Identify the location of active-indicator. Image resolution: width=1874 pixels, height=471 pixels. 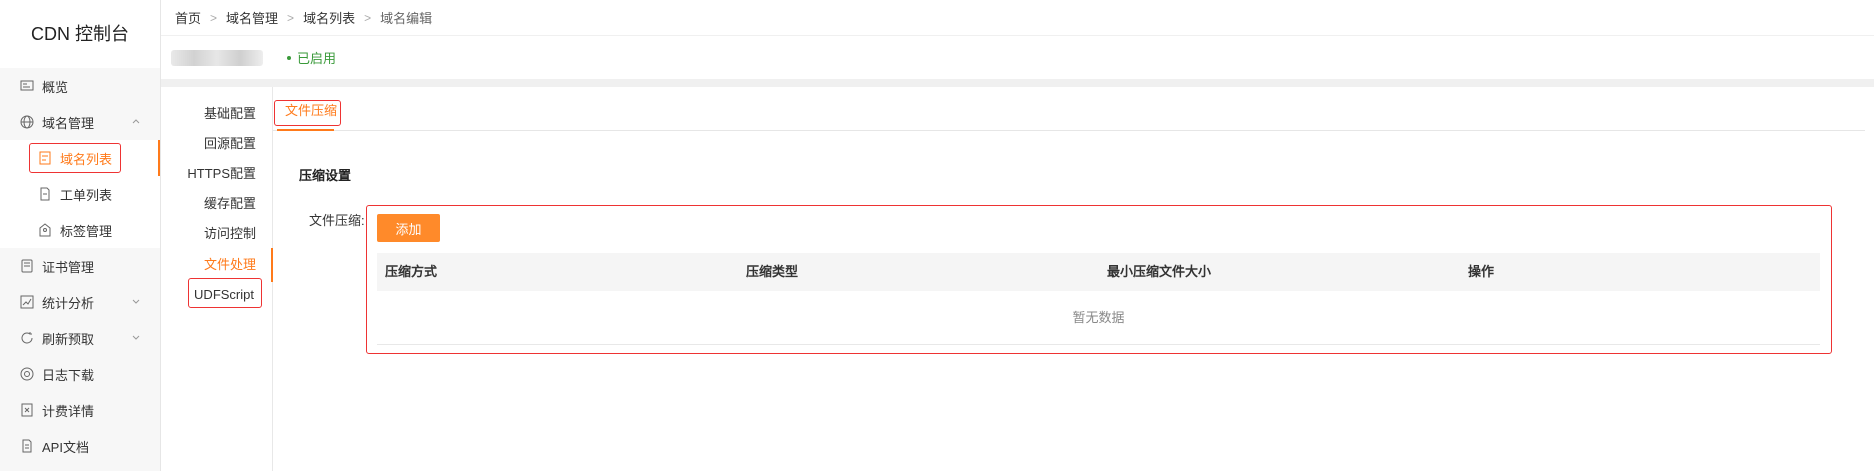
(159, 158).